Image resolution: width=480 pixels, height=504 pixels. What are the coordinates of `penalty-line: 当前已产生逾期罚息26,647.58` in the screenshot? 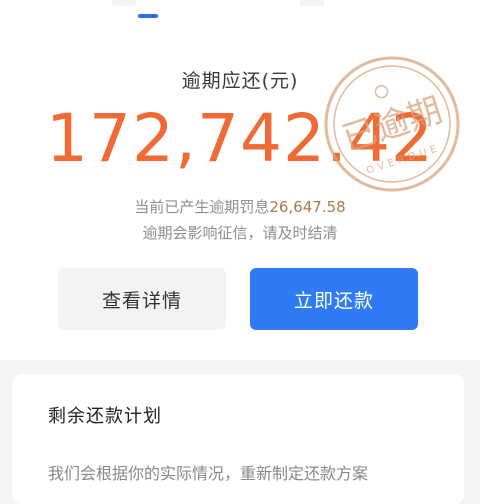 It's located at (240, 206).